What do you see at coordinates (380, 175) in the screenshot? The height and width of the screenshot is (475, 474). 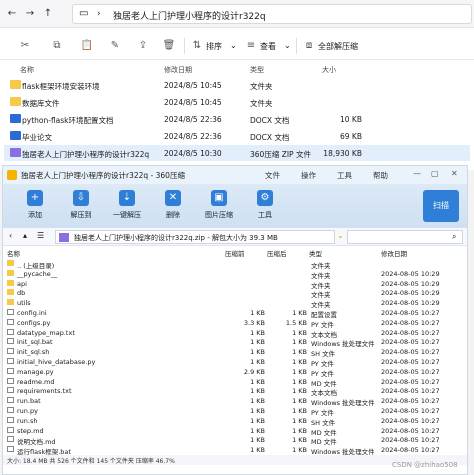 I see `menu-help: 帮助` at bounding box center [380, 175].